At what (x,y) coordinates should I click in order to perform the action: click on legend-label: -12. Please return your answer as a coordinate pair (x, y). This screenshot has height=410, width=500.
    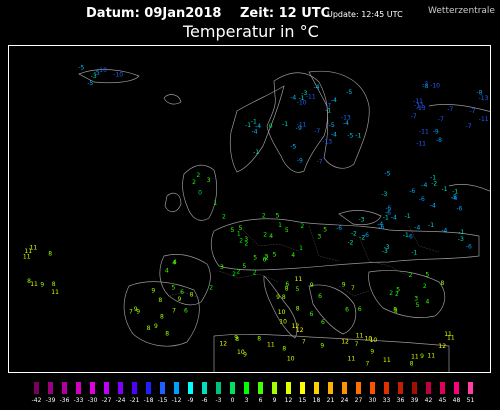
    Looking at the image, I should click on (177, 400).